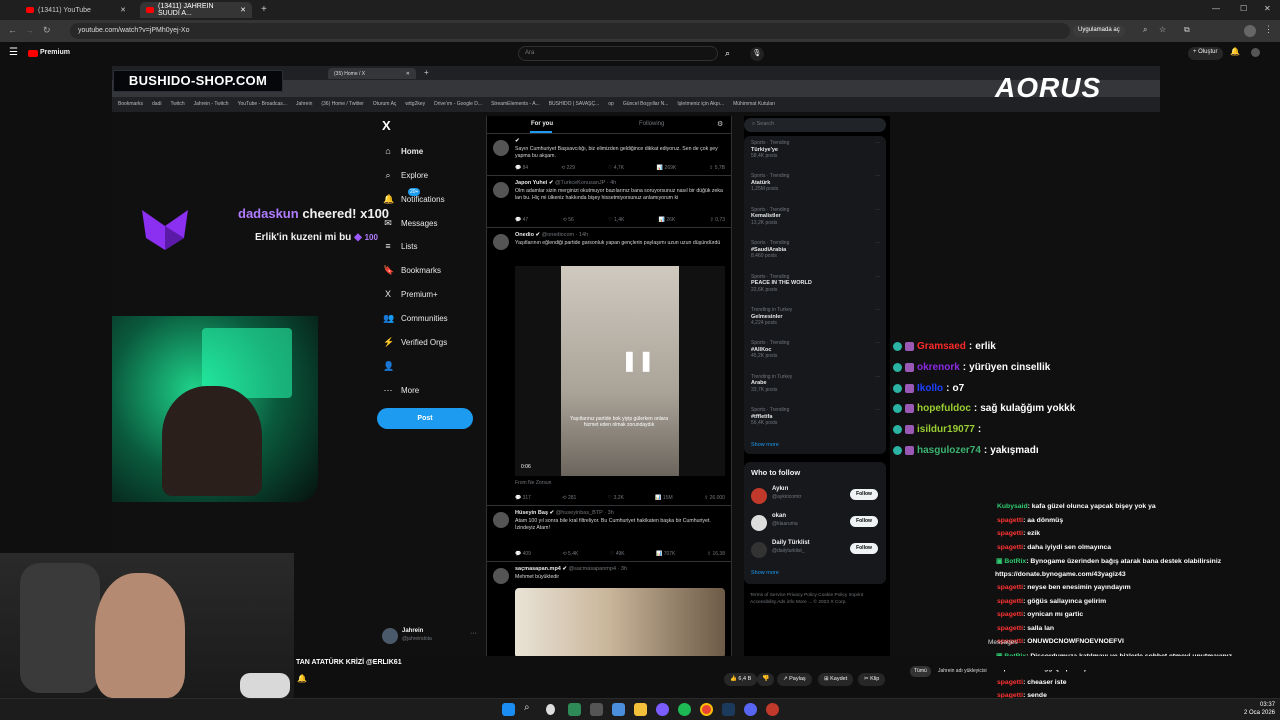 The width and height of the screenshot is (1280, 720). I want to click on chat-username: Kubysaid, so click(1012, 506).